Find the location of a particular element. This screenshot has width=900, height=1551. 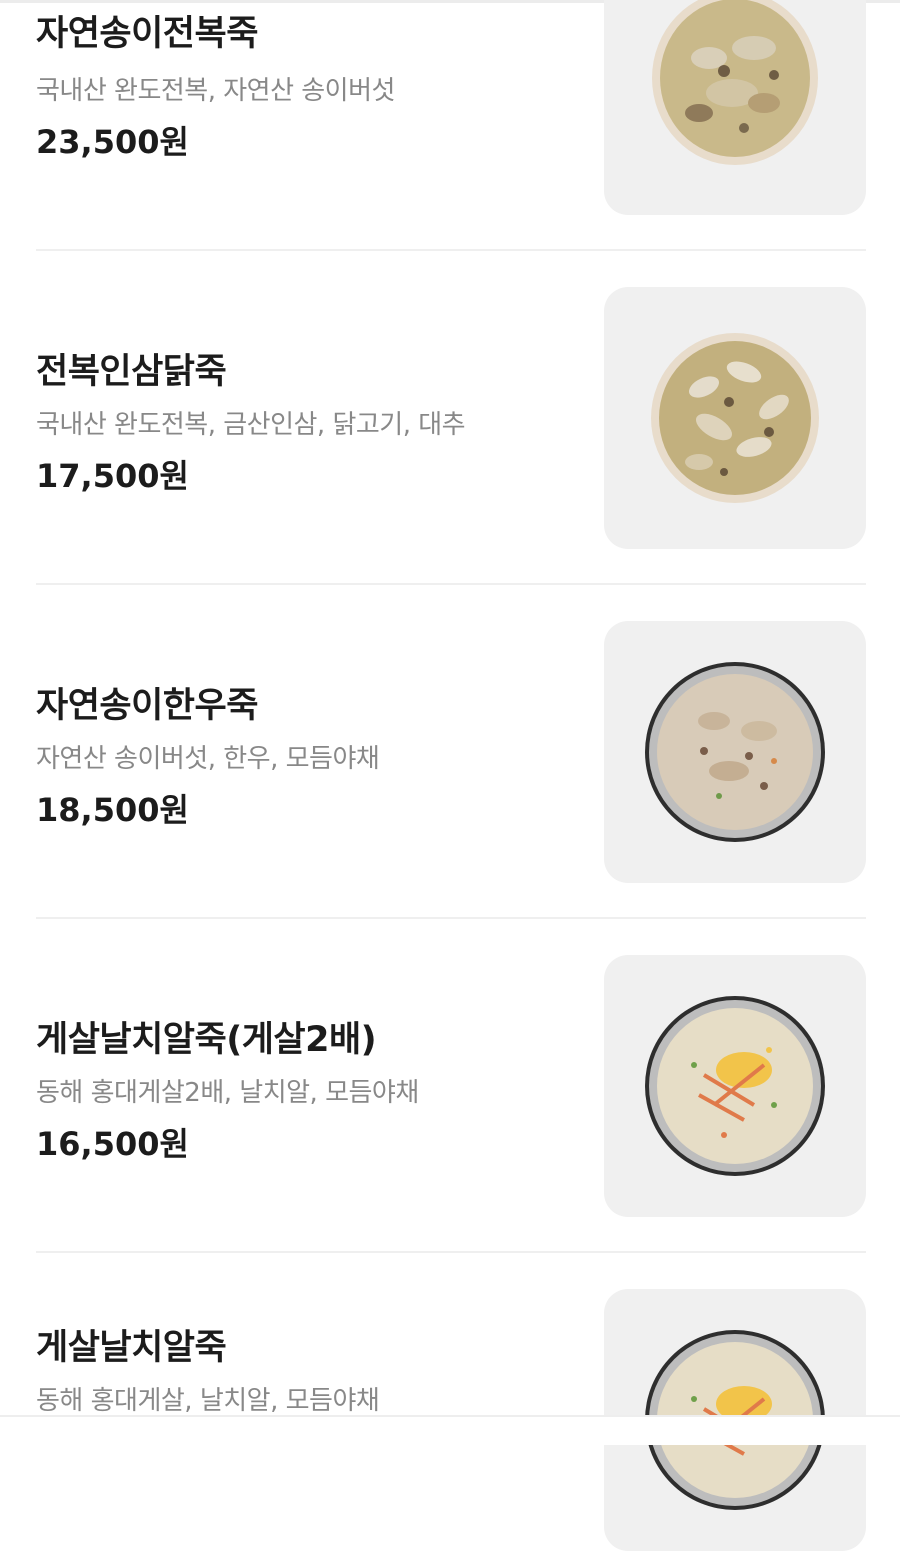

menu-item-name: 게살날치알죽 is located at coordinates (131, 1348).